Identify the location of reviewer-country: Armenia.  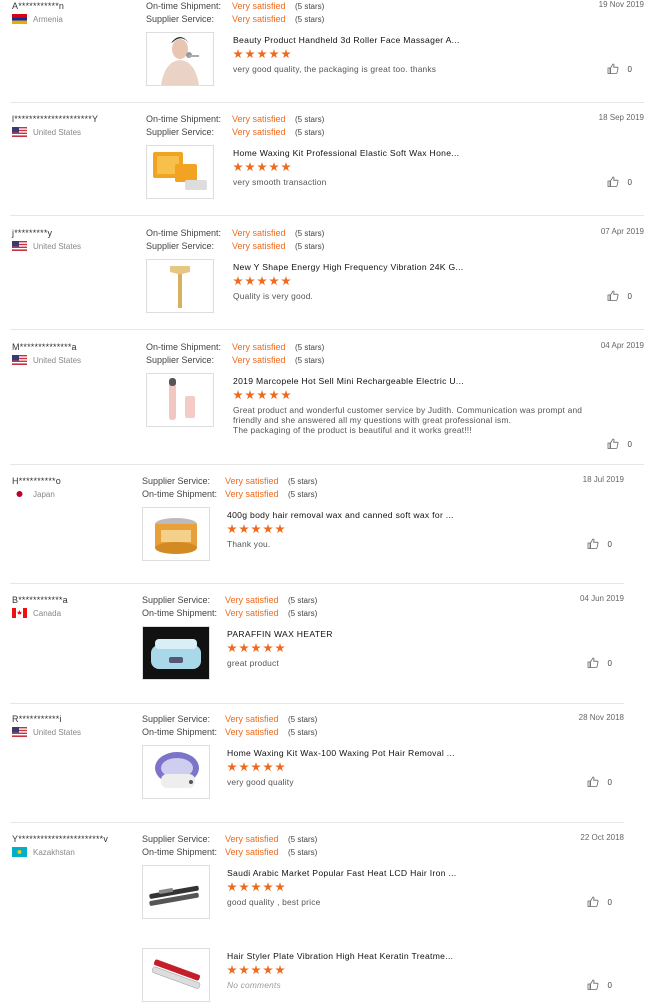
(37, 19).